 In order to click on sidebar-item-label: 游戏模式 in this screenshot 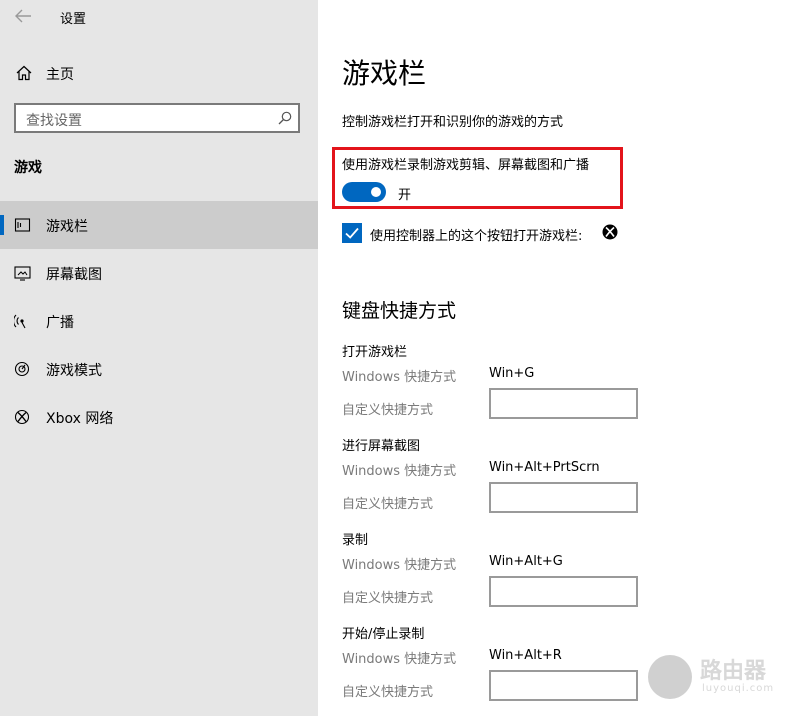, I will do `click(74, 371)`.